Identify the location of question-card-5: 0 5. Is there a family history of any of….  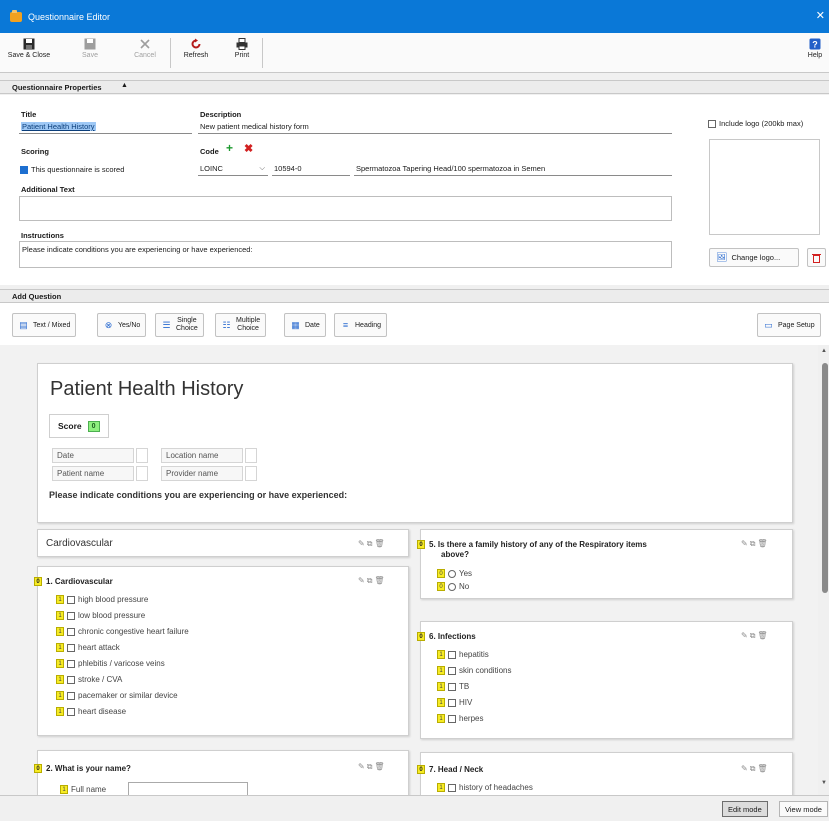
(605, 564).